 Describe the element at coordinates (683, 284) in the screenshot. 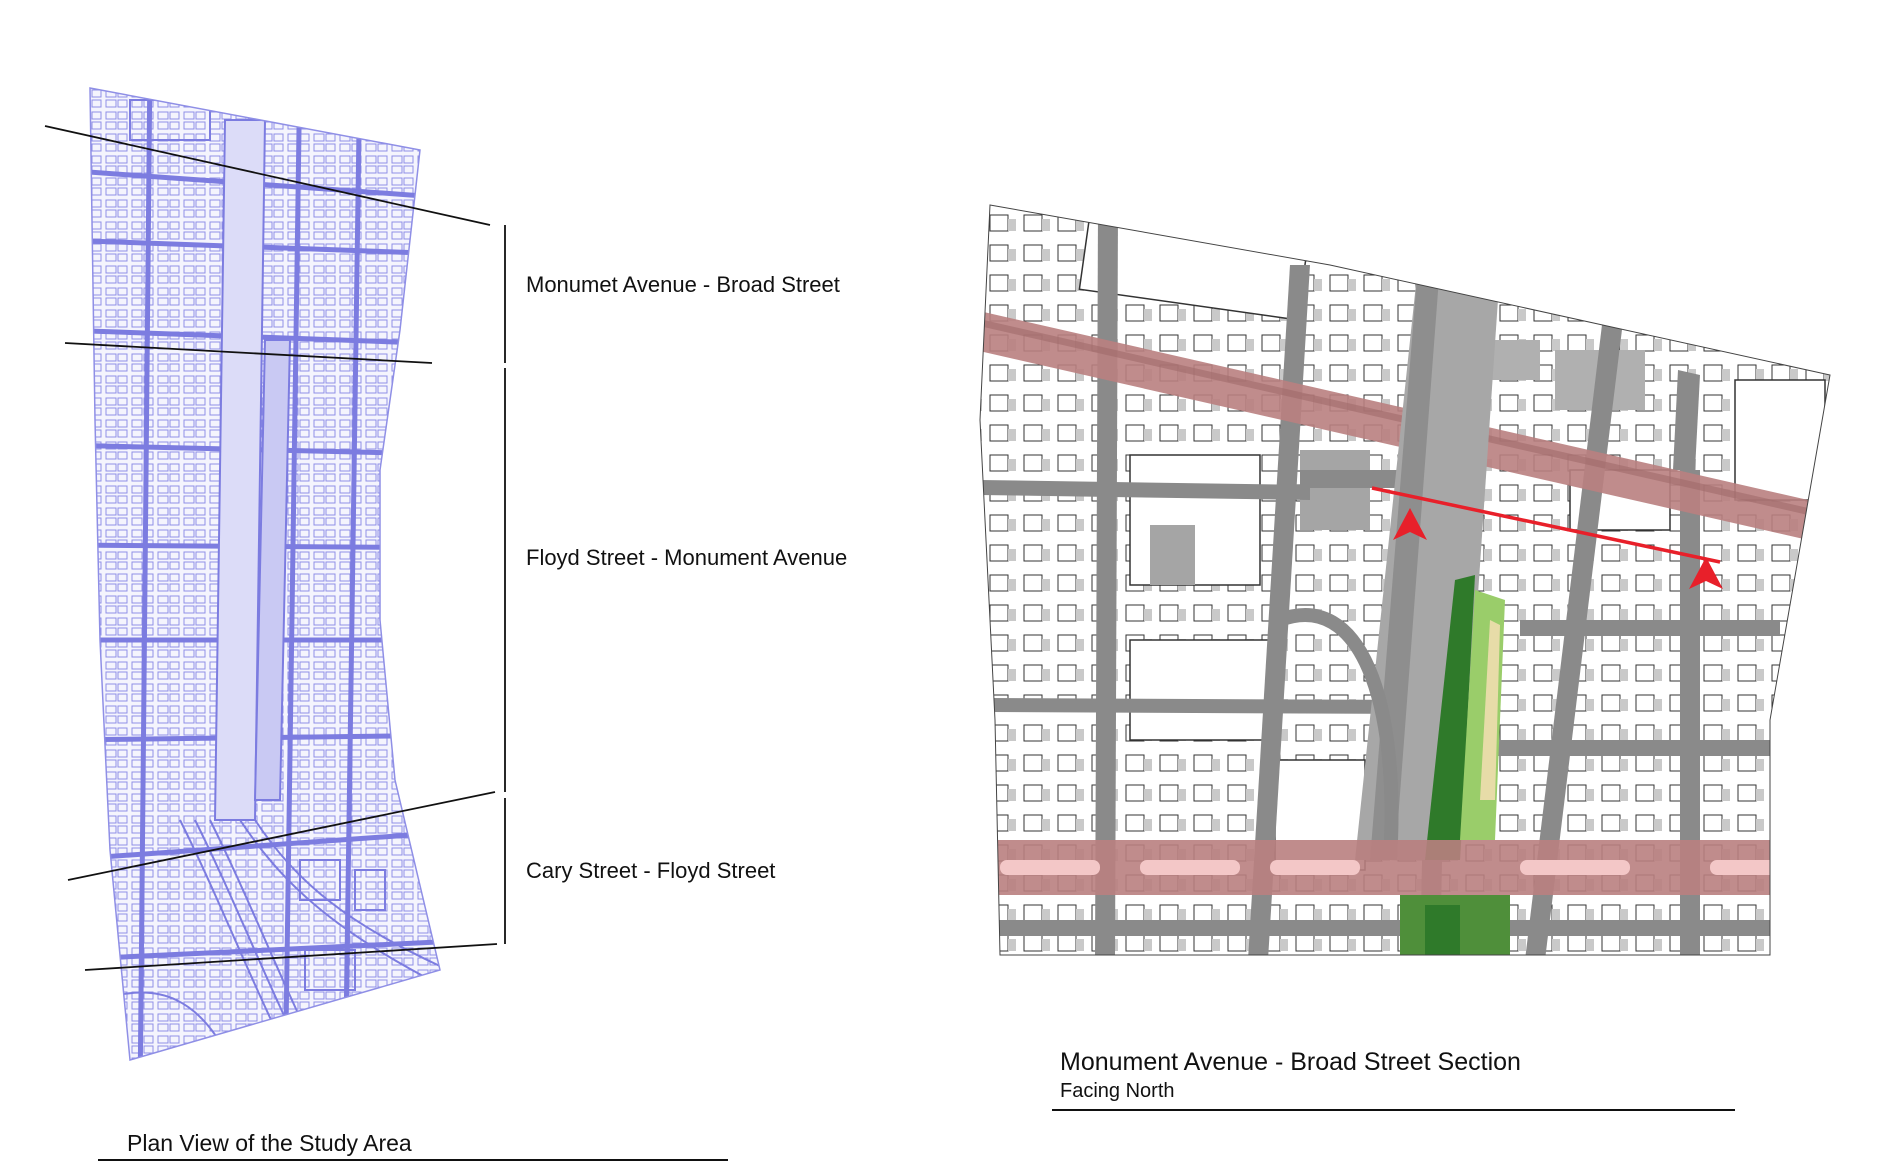

I see `segment-label-monument-broad: Monumet Avenue - Broad Street` at that location.